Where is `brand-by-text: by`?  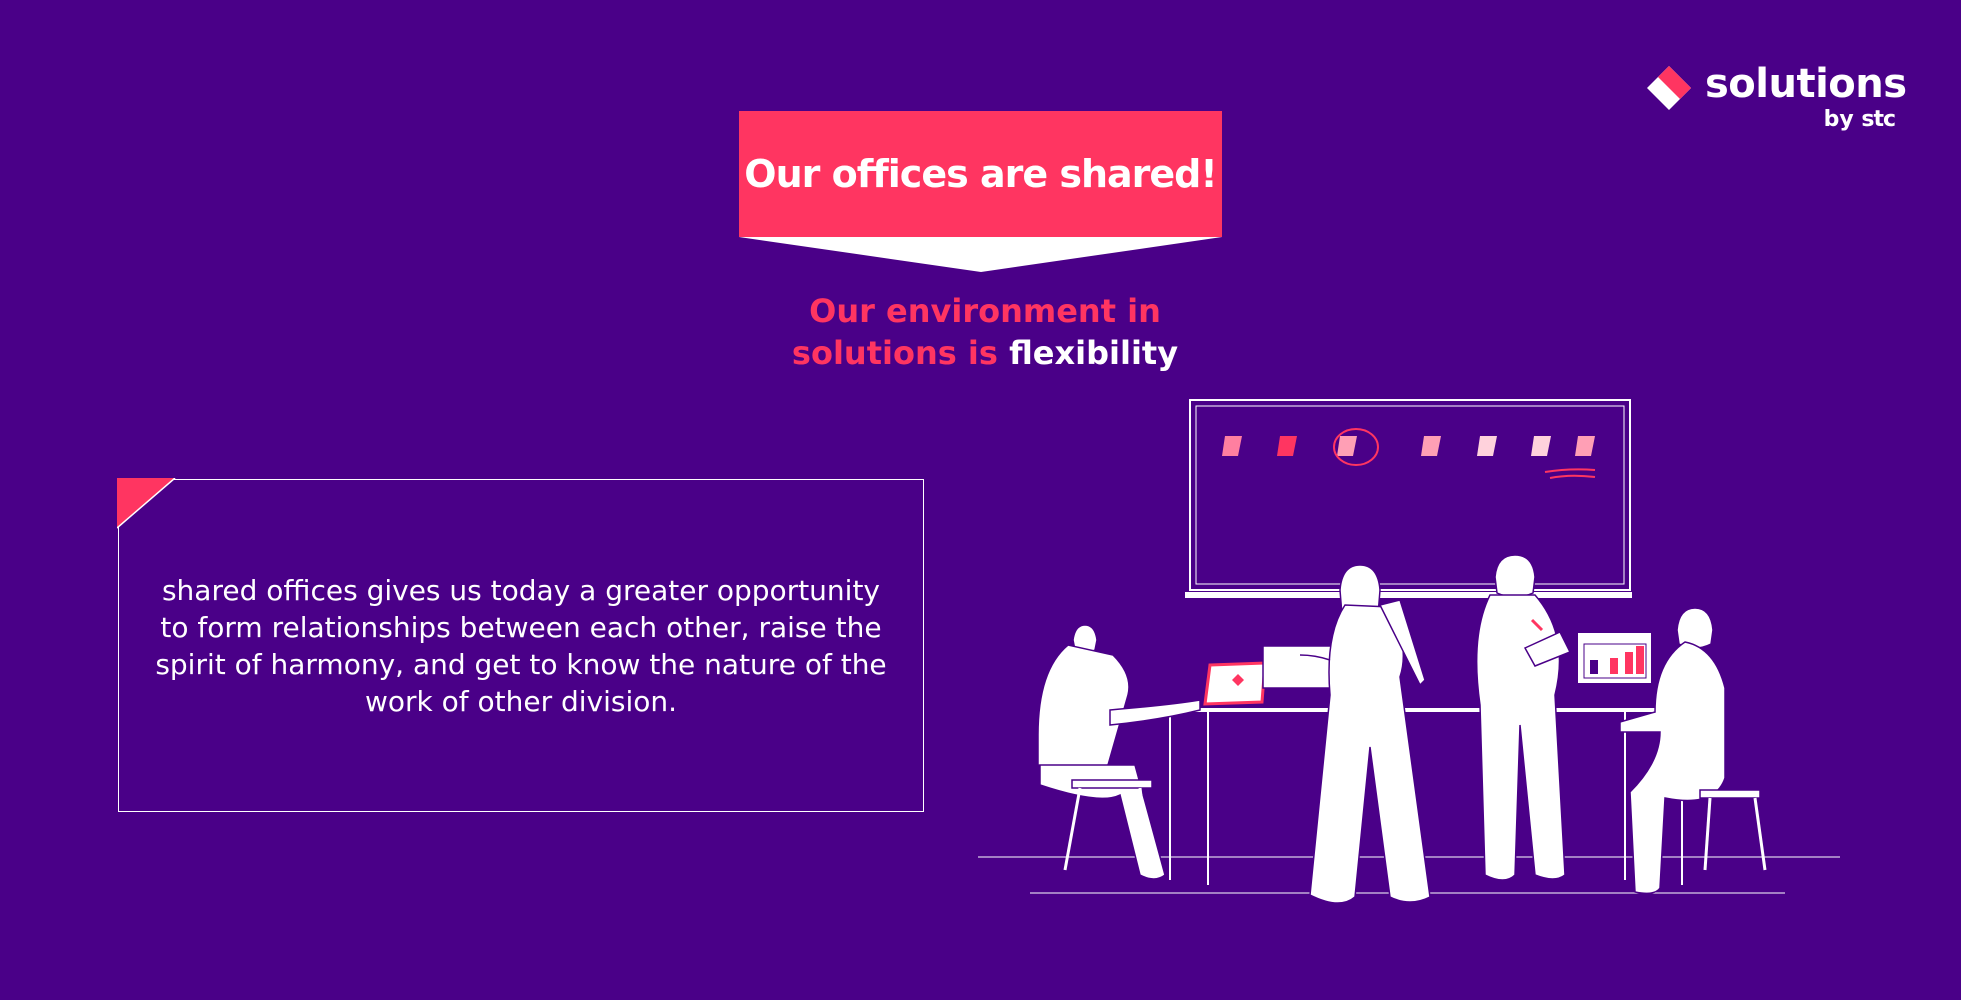
brand-by-text: by is located at coordinates (1838, 119).